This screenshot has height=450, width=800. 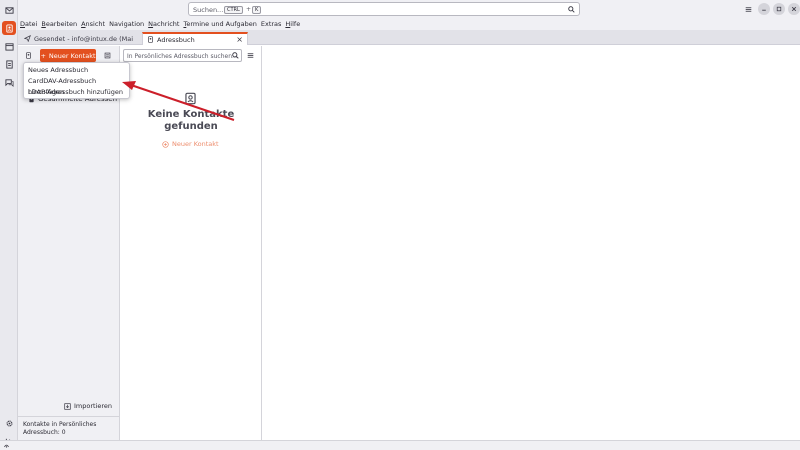 I want to click on connection-icon, so click(x=6, y=446).